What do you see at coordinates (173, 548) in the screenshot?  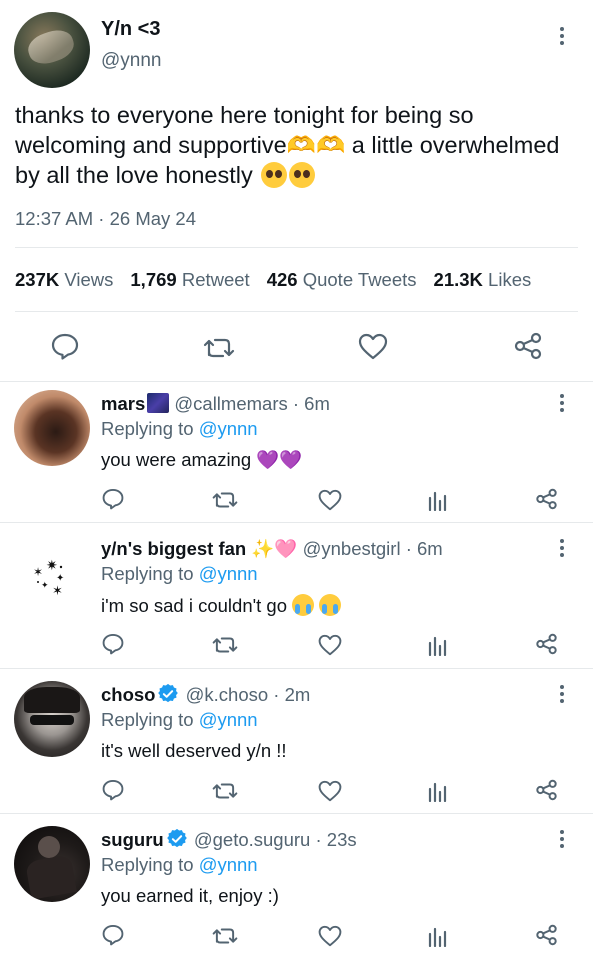 I see `display-name: y/n's biggest fan` at bounding box center [173, 548].